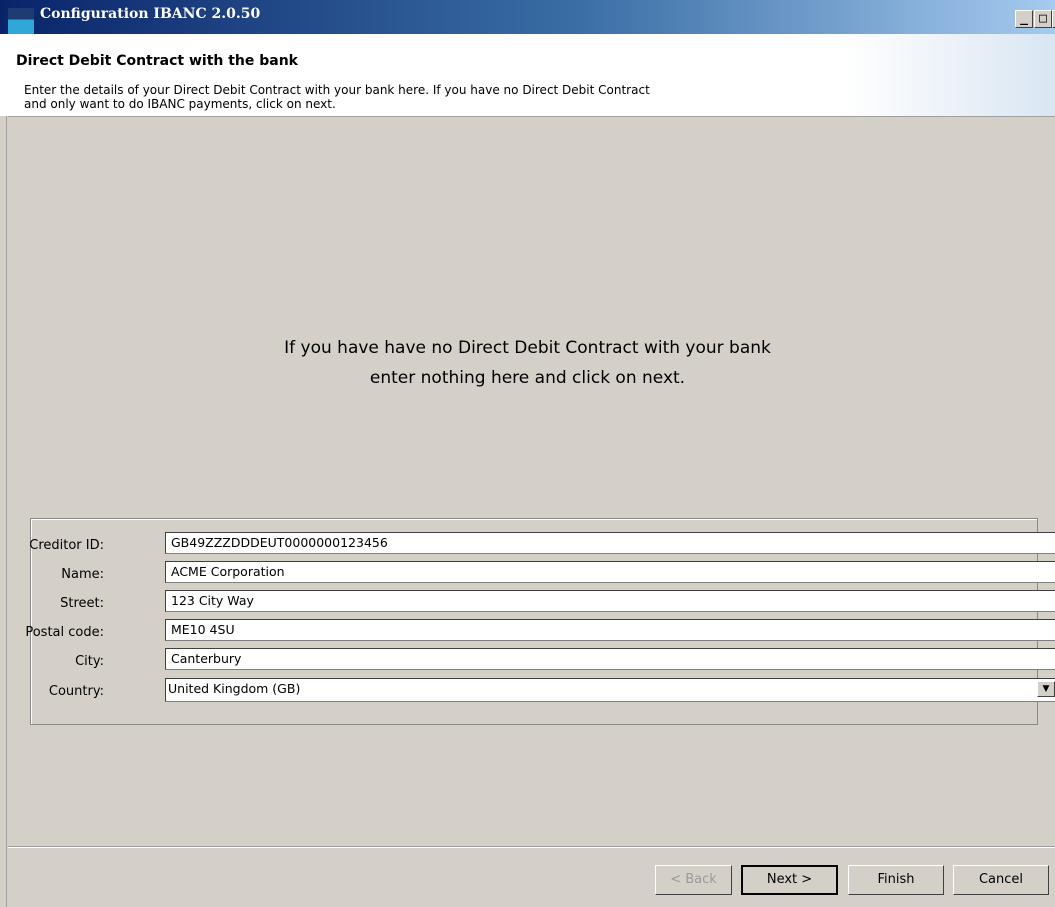  Describe the element at coordinates (610, 572) in the screenshot. I see `name-input: ACME Corporation` at that location.